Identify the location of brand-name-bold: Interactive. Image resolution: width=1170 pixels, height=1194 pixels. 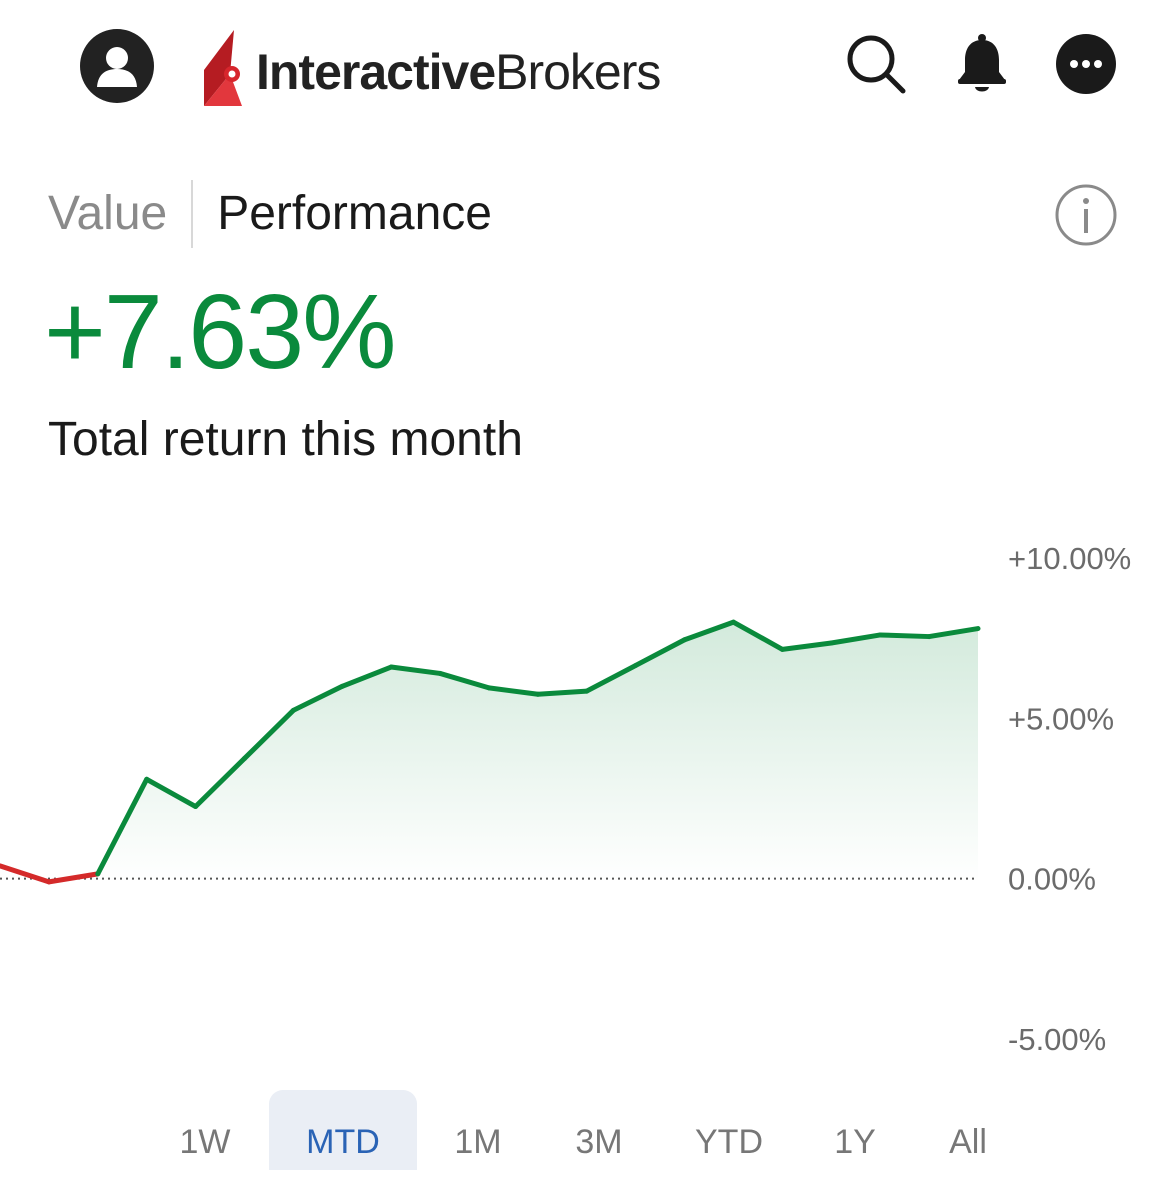
(375, 72).